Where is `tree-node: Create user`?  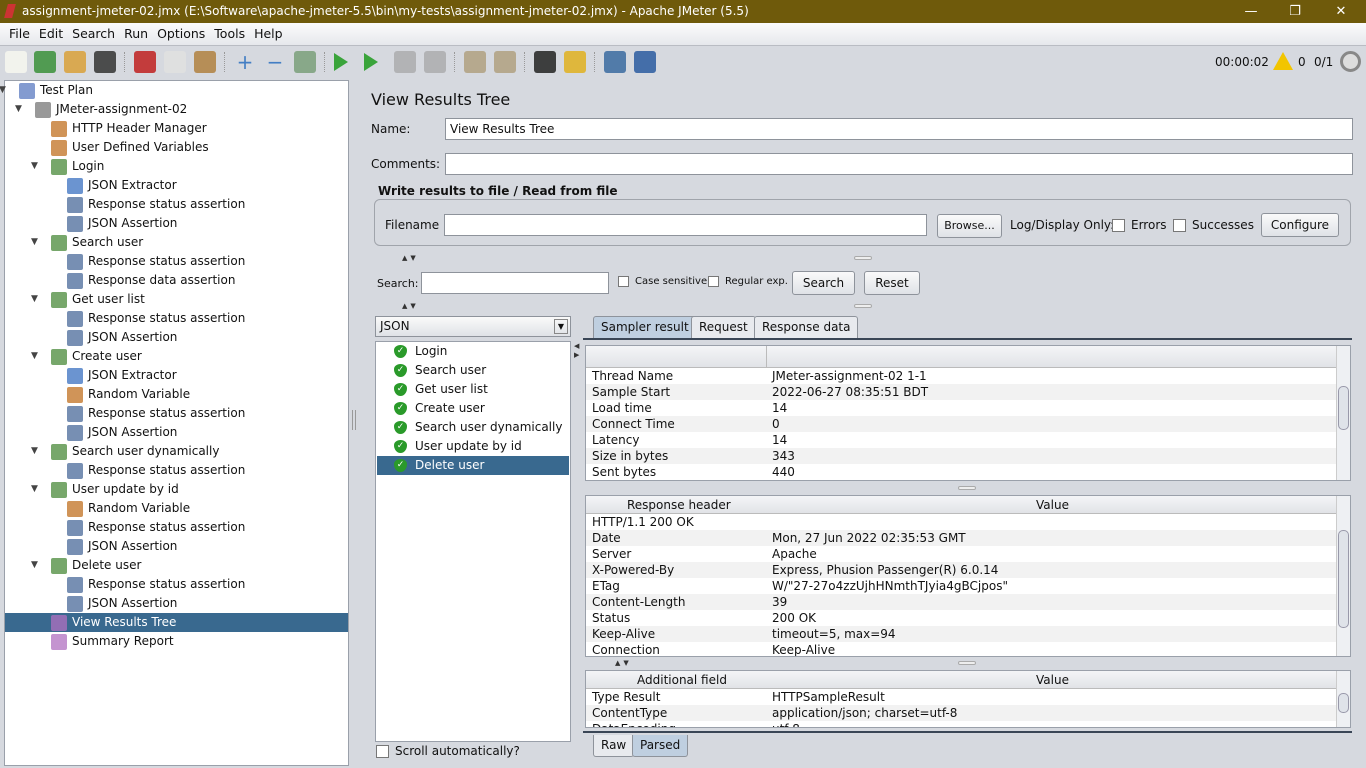
tree-node: Create user is located at coordinates (96, 356).